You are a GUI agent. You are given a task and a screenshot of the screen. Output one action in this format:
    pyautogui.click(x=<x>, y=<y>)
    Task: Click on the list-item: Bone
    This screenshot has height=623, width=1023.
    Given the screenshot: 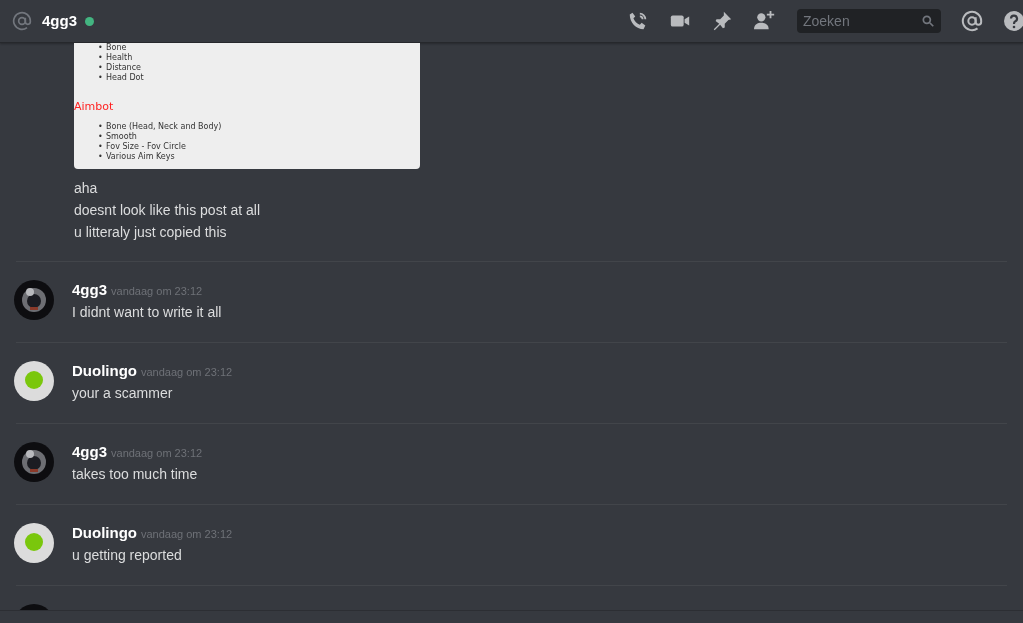 What is the action you would take?
    pyautogui.click(x=116, y=48)
    